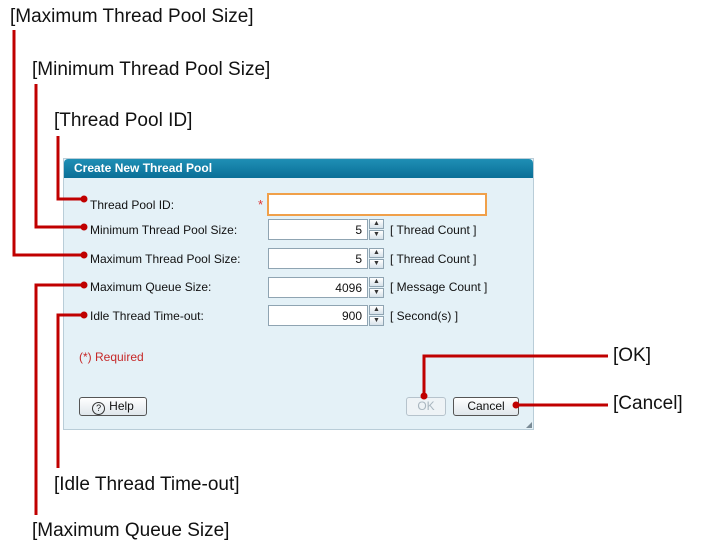 This screenshot has width=703, height=548. What do you see at coordinates (151, 69) in the screenshot?
I see `callout-minimum-thread-pool-size: [Minimum Thread Pool Size]` at bounding box center [151, 69].